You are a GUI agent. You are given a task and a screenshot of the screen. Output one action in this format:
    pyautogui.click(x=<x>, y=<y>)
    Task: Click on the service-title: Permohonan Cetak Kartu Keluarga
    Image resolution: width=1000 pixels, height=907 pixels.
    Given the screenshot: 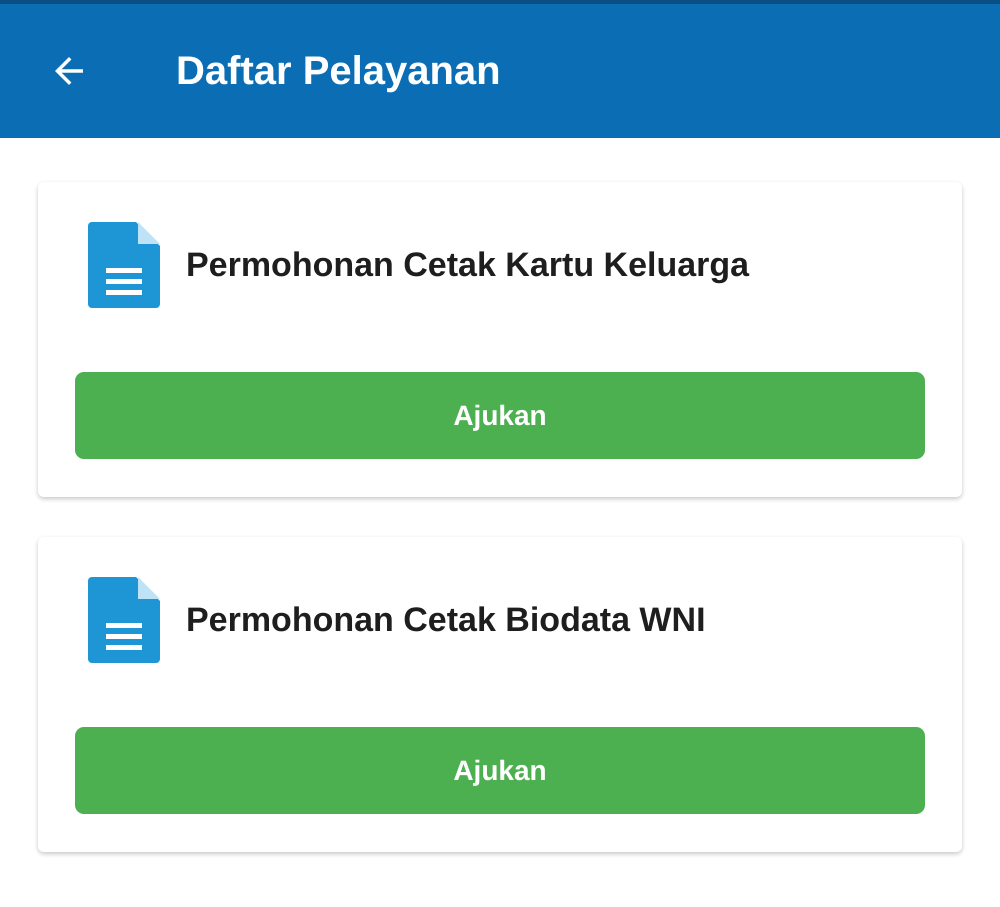 What is the action you would take?
    pyautogui.click(x=468, y=265)
    